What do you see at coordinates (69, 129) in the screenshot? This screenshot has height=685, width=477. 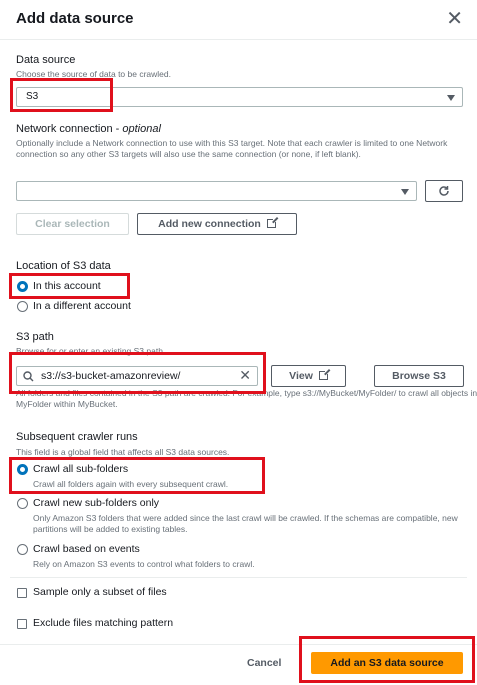 I see `network-label-text: Network connection -` at bounding box center [69, 129].